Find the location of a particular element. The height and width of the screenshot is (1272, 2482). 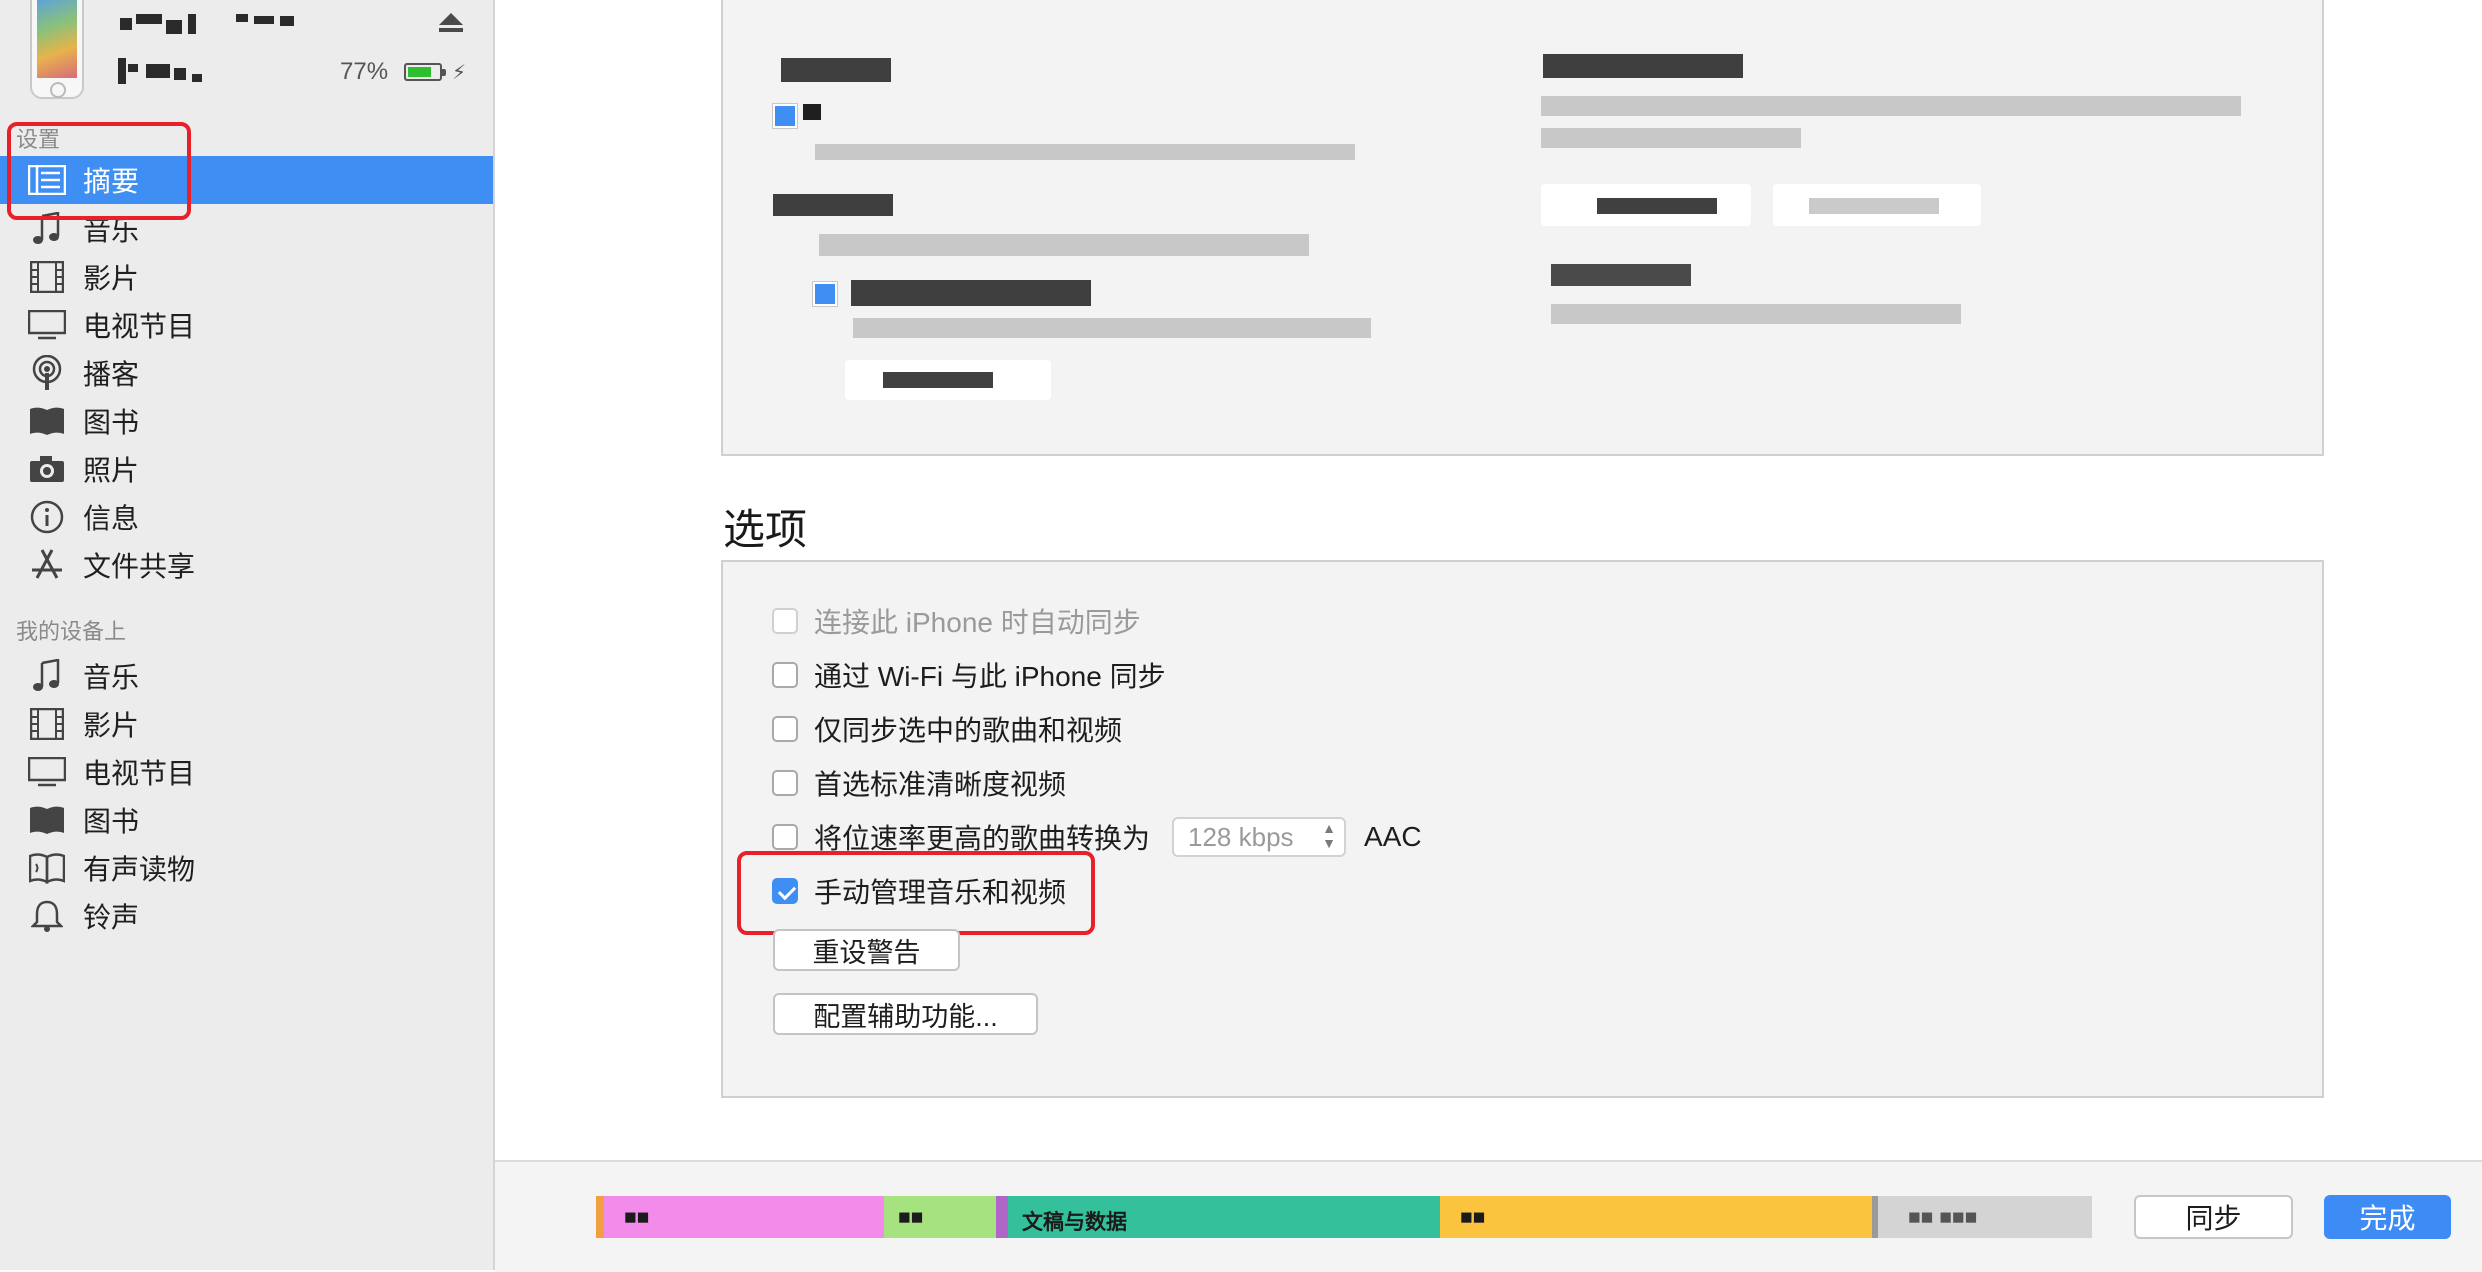

redacted-radio-icon is located at coordinates (785, 116).